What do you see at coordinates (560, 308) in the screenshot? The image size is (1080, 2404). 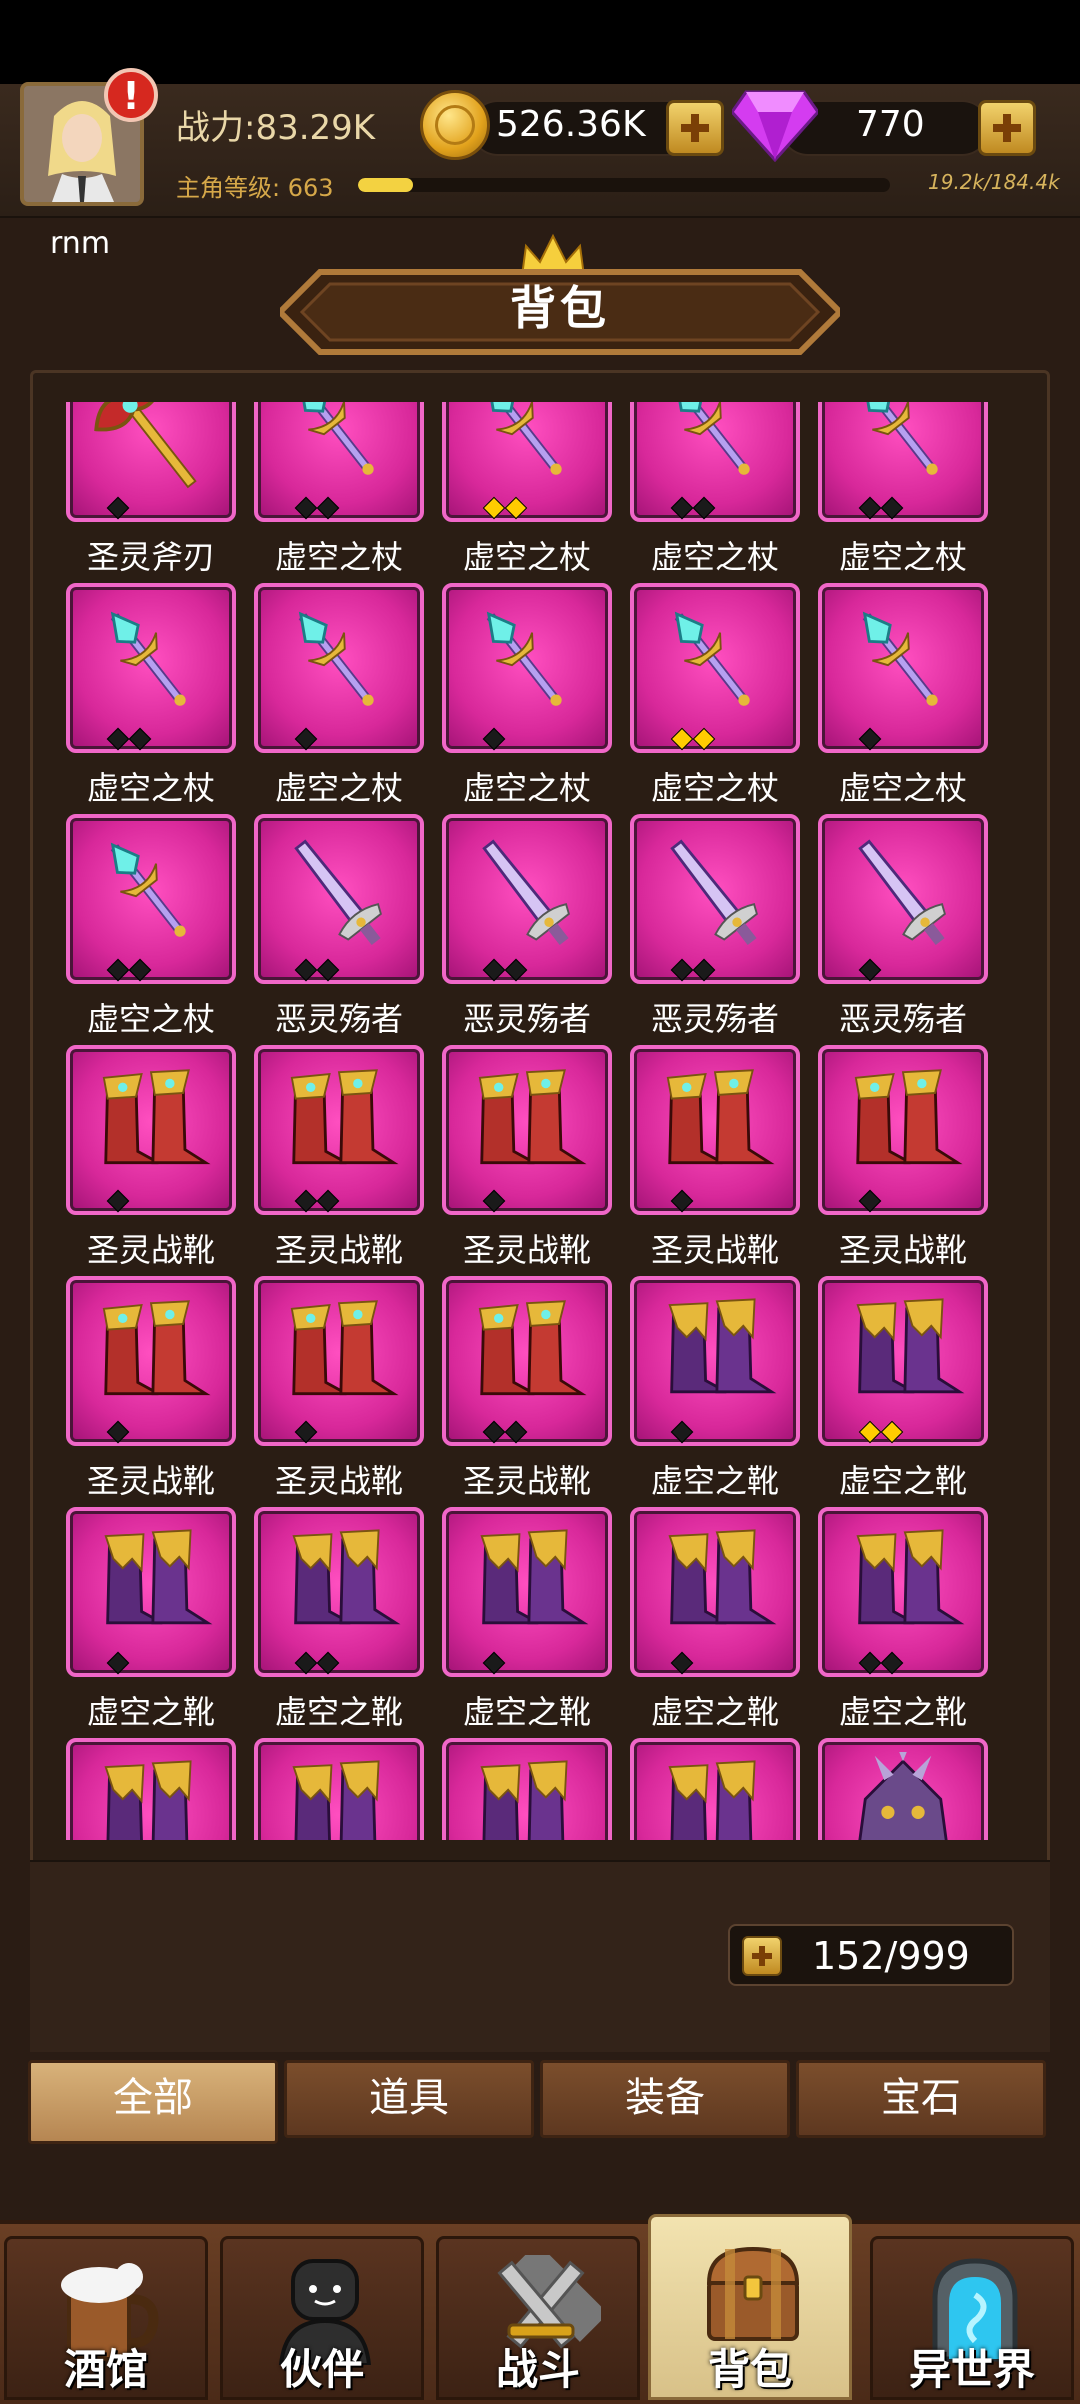 I see `page-title: 背包` at bounding box center [560, 308].